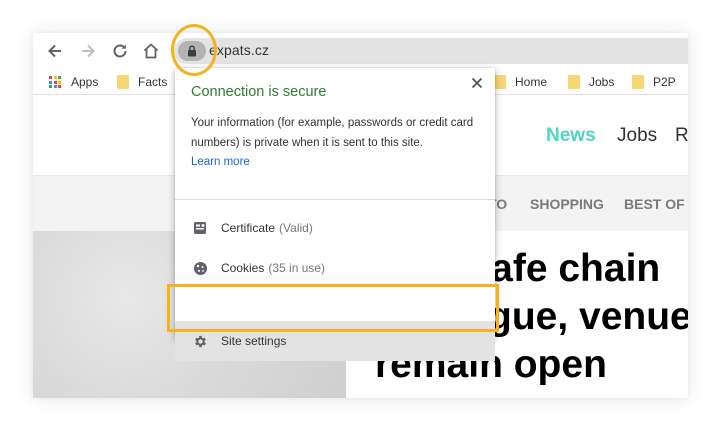 The height and width of the screenshot is (435, 725). What do you see at coordinates (200, 228) in the screenshot?
I see `certificate-icon` at bounding box center [200, 228].